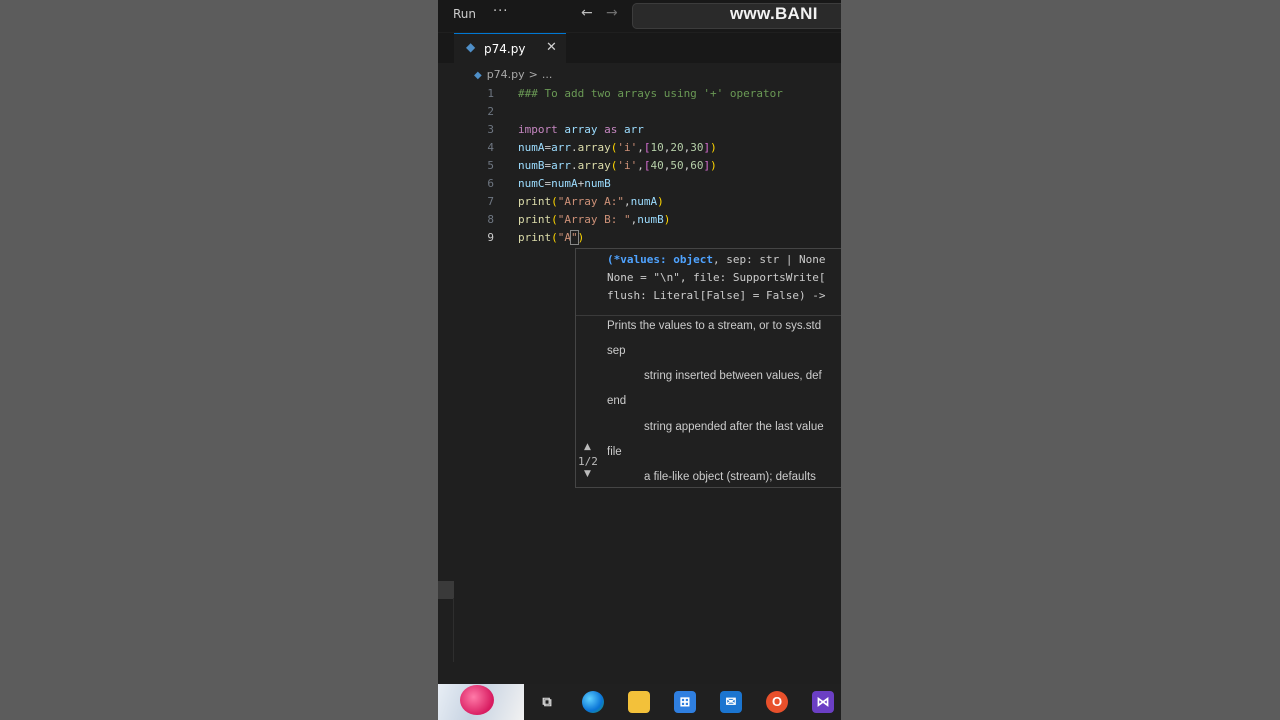 The image size is (1280, 720). I want to click on active-parameter: (*values: object, so click(660, 259).